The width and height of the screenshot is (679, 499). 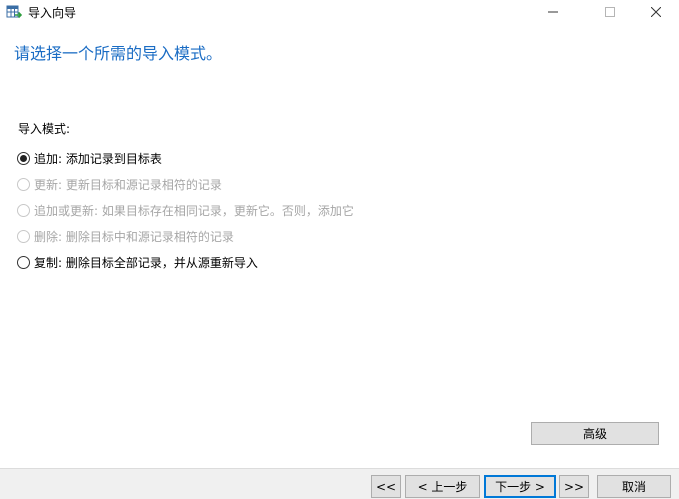 What do you see at coordinates (128, 184) in the screenshot?
I see `mode-option-label: 更新: 更新目标和源记录相符的记录` at bounding box center [128, 184].